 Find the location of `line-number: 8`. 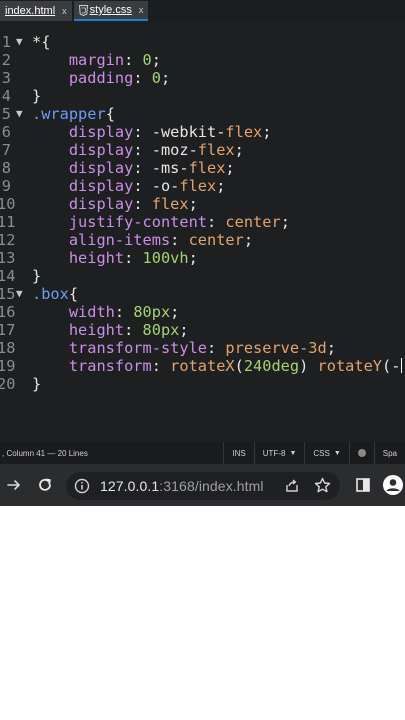

line-number: 8 is located at coordinates (6, 168).